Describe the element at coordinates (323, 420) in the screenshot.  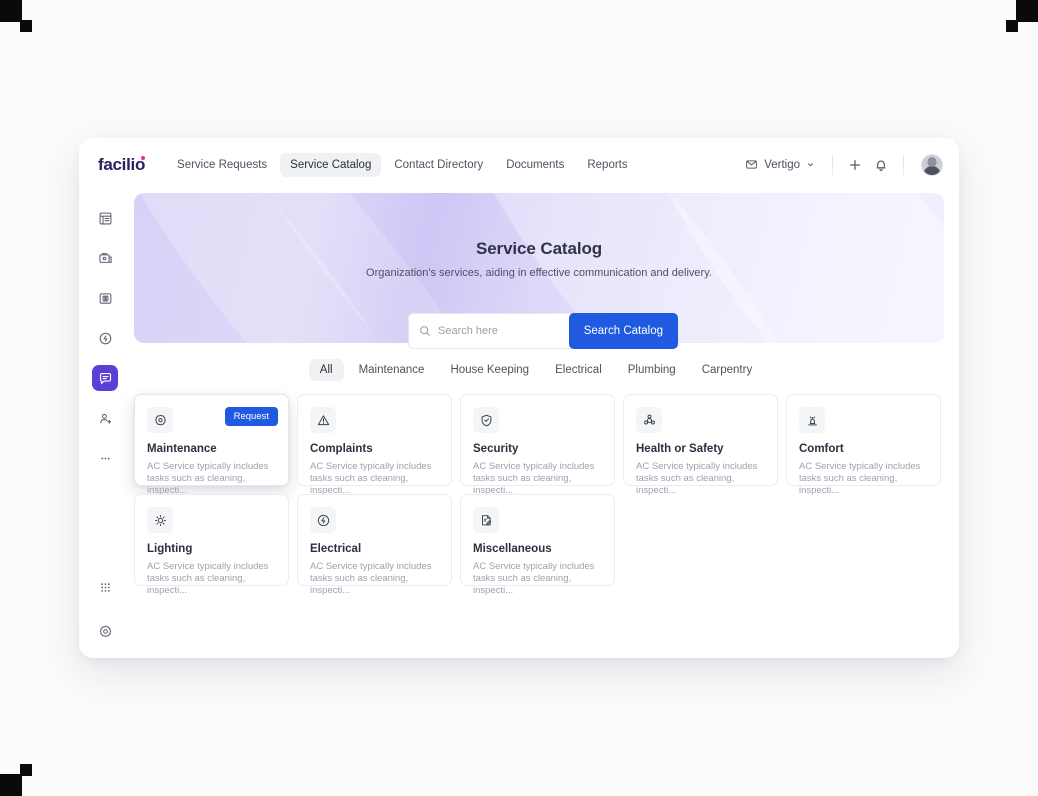
I see `warning-triangle-icon` at that location.